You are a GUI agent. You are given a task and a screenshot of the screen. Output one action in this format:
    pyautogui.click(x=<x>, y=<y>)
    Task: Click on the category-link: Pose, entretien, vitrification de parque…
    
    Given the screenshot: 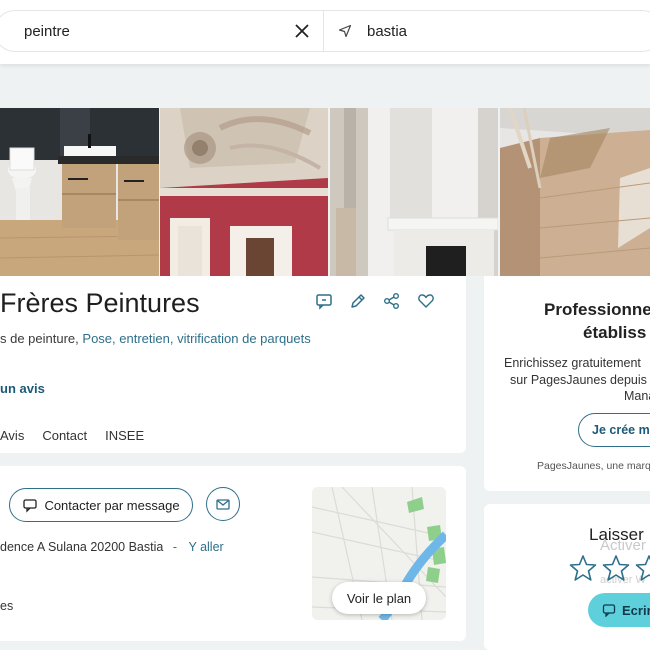 What is the action you would take?
    pyautogui.click(x=196, y=338)
    